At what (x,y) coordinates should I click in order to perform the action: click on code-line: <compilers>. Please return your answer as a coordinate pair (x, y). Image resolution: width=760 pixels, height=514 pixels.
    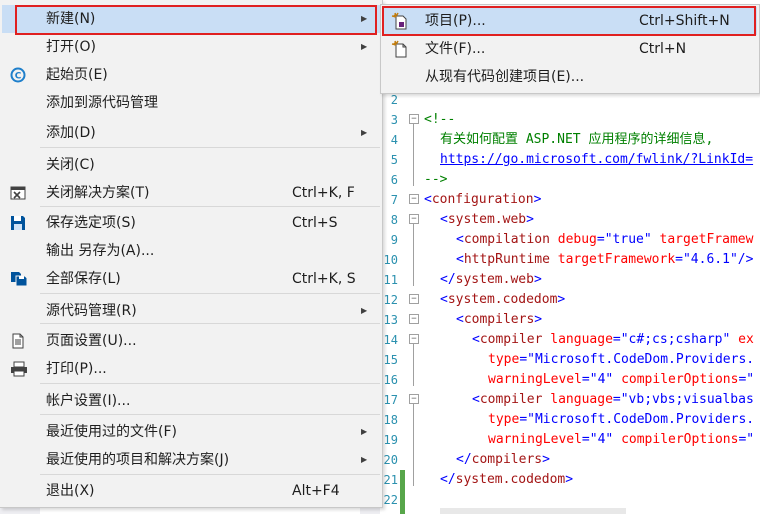
    Looking at the image, I should click on (499, 320).